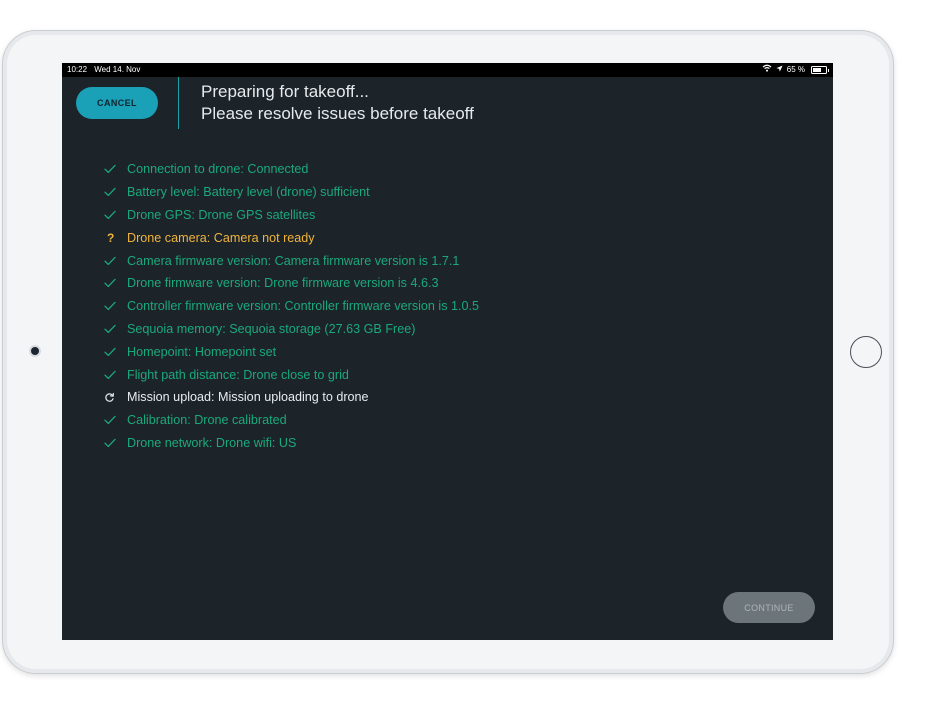 This screenshot has height=703, width=947. I want to click on battery-icon, so click(820, 70).